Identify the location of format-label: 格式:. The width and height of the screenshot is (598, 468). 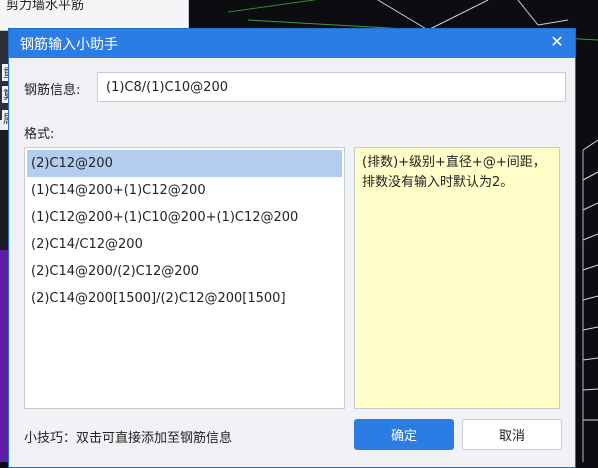
(39, 134).